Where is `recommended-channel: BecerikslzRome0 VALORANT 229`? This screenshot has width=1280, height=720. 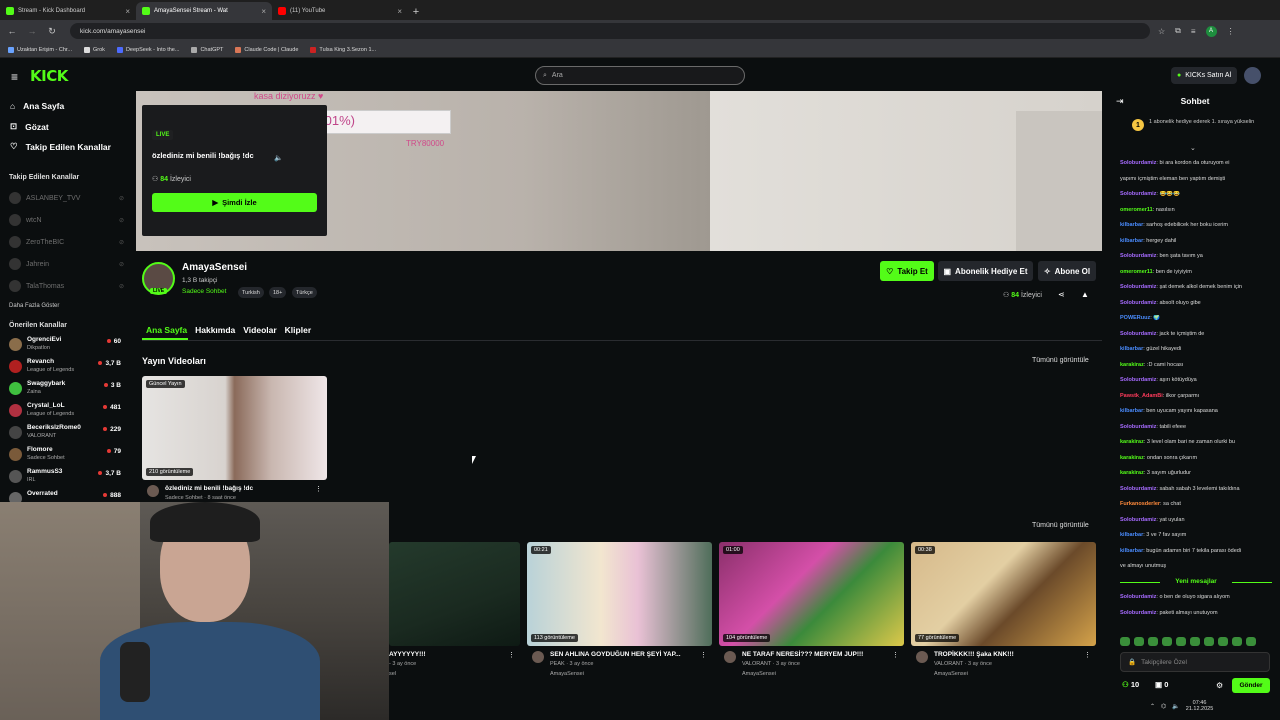 recommended-channel: BecerikslzRome0 VALORANT 229 is located at coordinates (65, 433).